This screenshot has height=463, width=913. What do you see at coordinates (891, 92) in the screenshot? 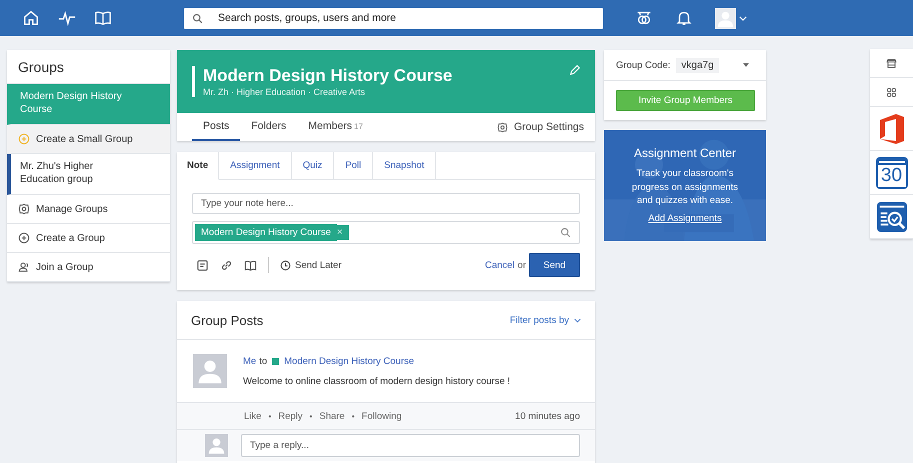
I see `grid-icon` at bounding box center [891, 92].